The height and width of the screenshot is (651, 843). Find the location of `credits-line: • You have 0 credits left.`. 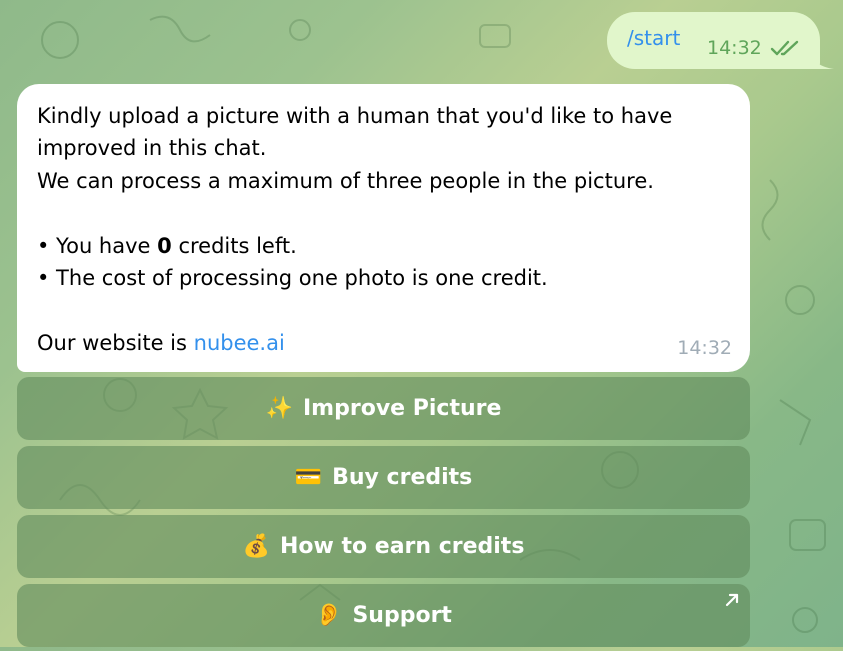

credits-line: • You have 0 credits left. is located at coordinates (383, 246).